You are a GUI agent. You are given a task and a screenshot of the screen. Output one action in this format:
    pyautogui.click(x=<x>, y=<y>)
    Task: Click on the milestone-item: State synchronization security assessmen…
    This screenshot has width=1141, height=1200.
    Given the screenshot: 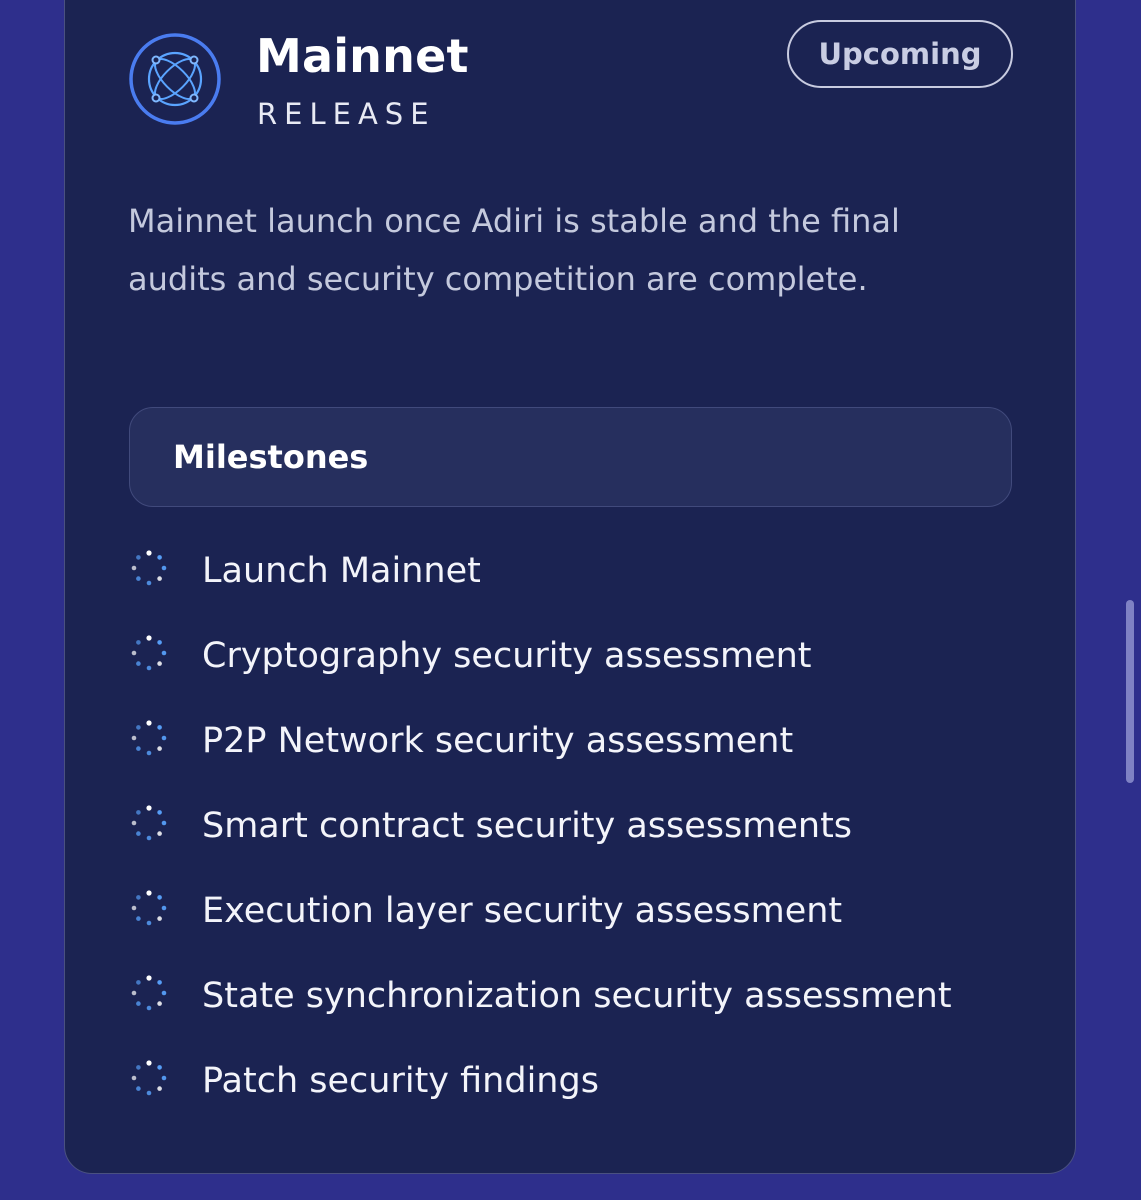 What is the action you would take?
    pyautogui.click(x=580, y=995)
    